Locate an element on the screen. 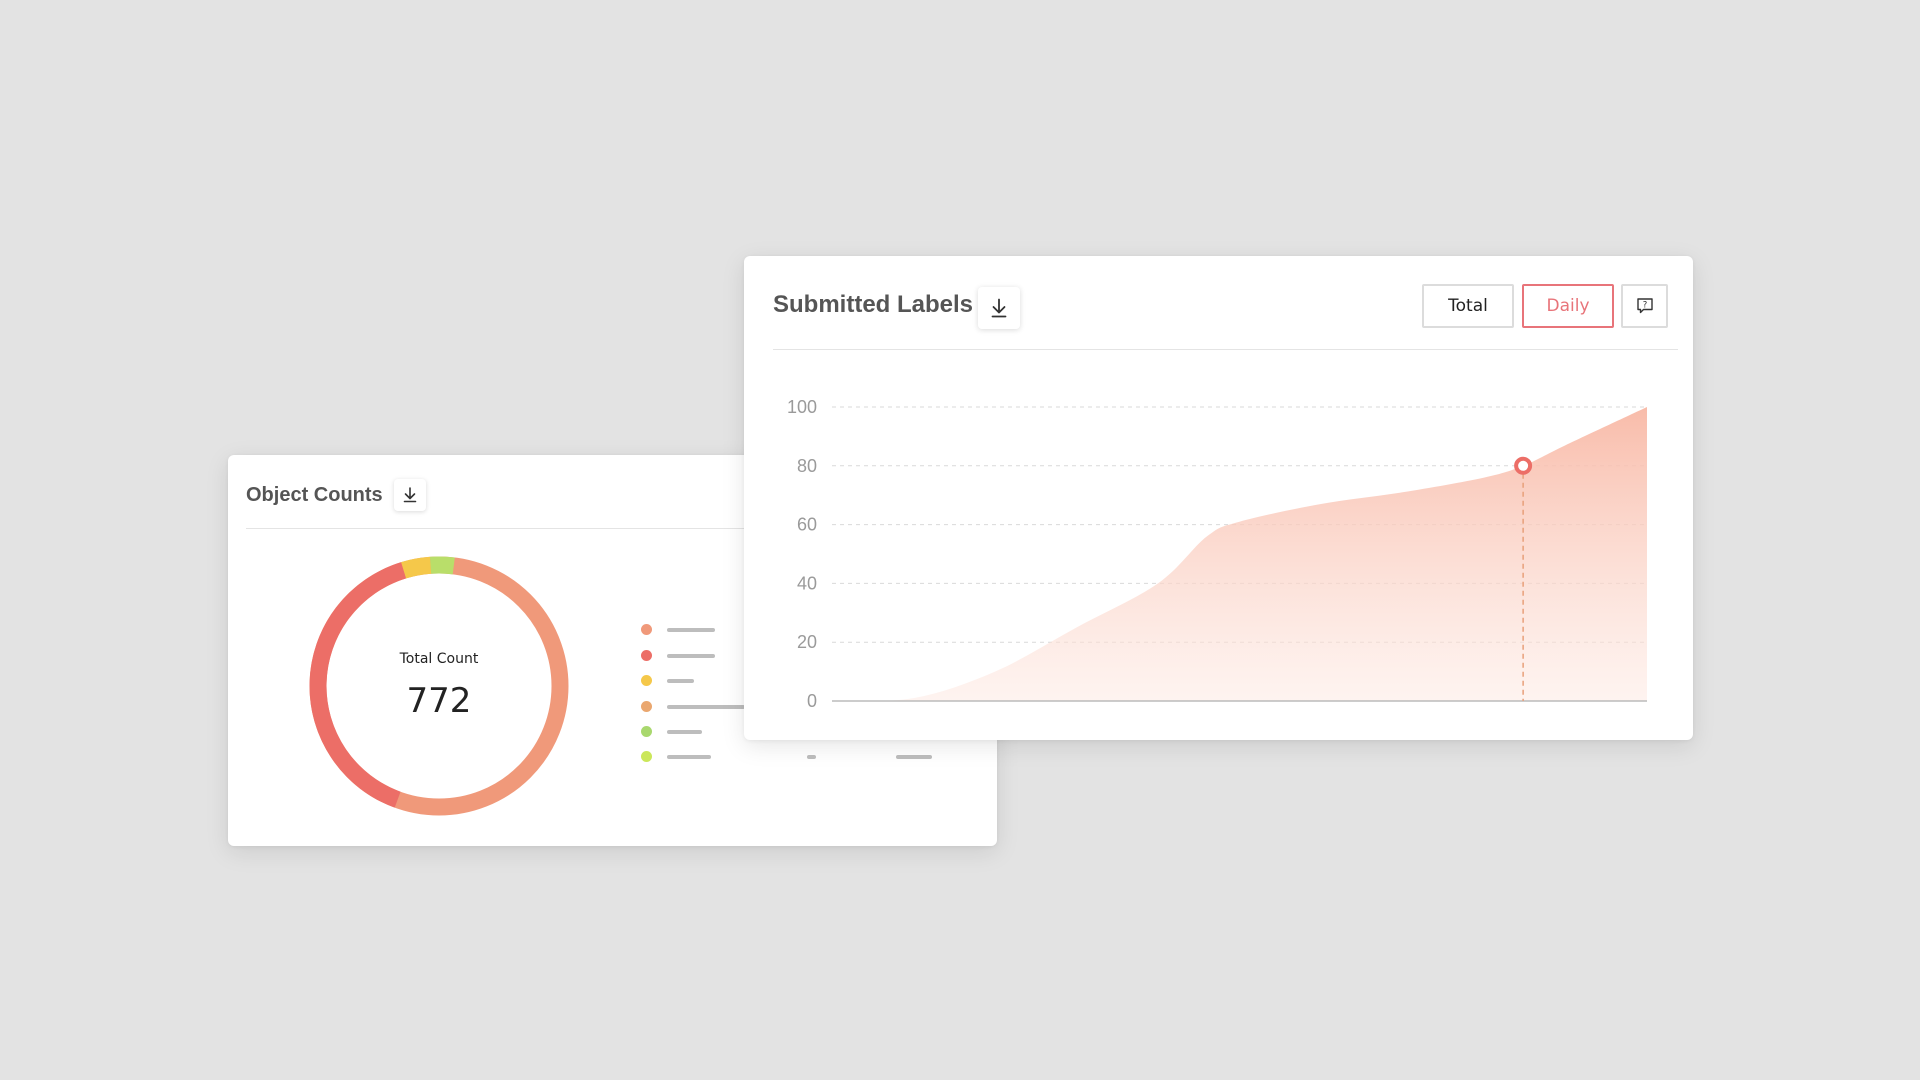 This screenshot has width=1920, height=1080. area-chart: 100 80 60 40 20 0 is located at coordinates (1217, 554).